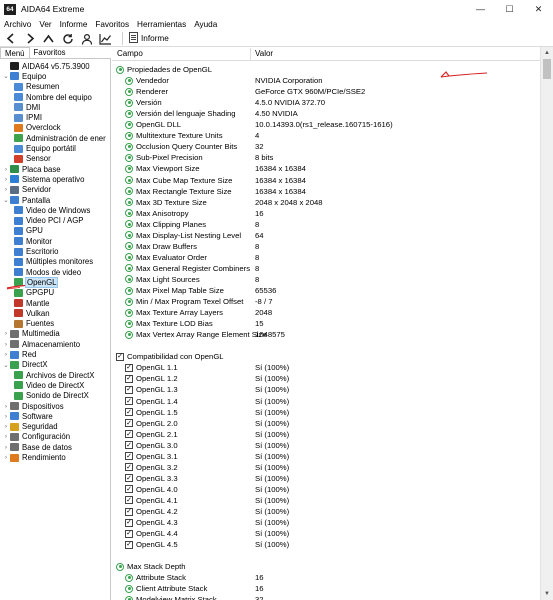 This screenshot has width=553, height=600. Describe the element at coordinates (60, 138) in the screenshot. I see `tree-item-administraci-n-de-ener: Administración de ener` at that location.